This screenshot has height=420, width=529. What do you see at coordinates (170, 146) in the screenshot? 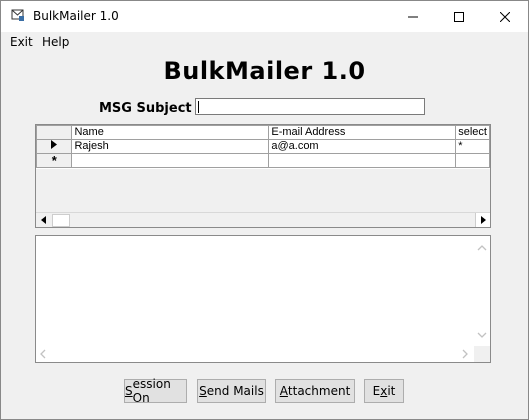
I see `cell-name: Rajesh` at bounding box center [170, 146].